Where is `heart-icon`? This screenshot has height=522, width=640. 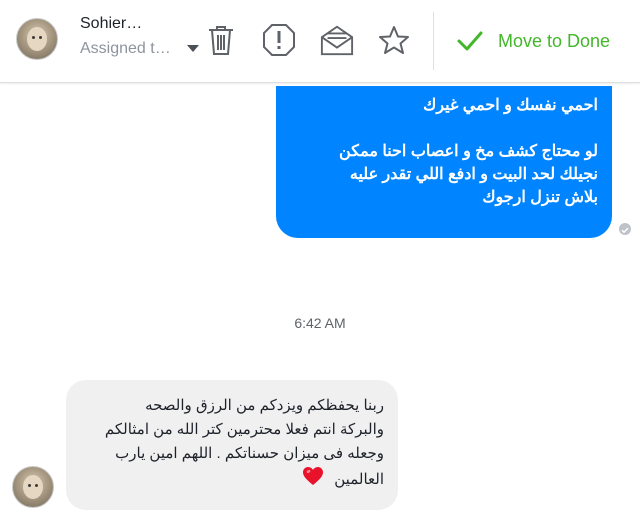 heart-icon is located at coordinates (313, 480).